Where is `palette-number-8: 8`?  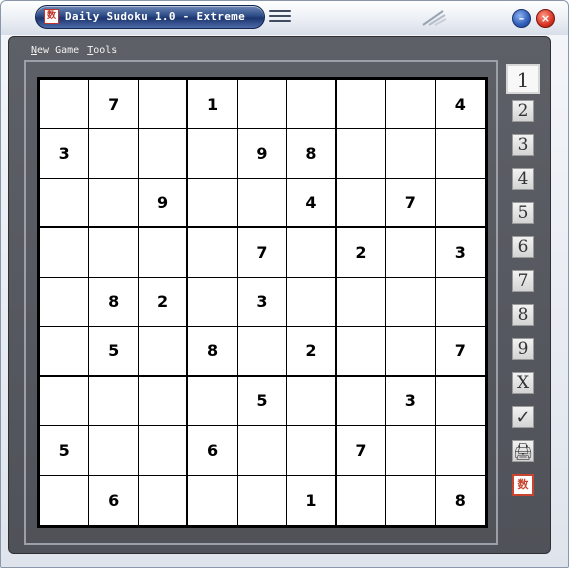 palette-number-8: 8 is located at coordinates (523, 315).